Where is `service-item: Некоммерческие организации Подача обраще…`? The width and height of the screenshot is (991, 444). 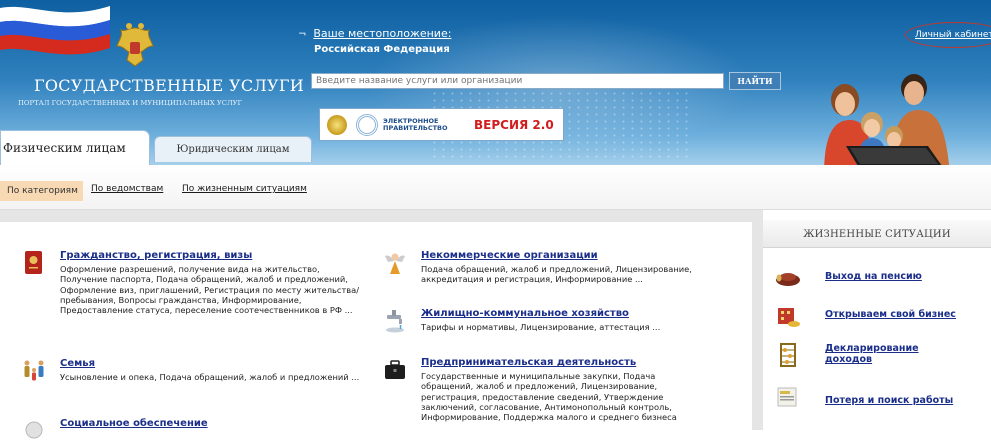 service-item: Некоммерческие организации Подача обраще… is located at coordinates (555, 275).